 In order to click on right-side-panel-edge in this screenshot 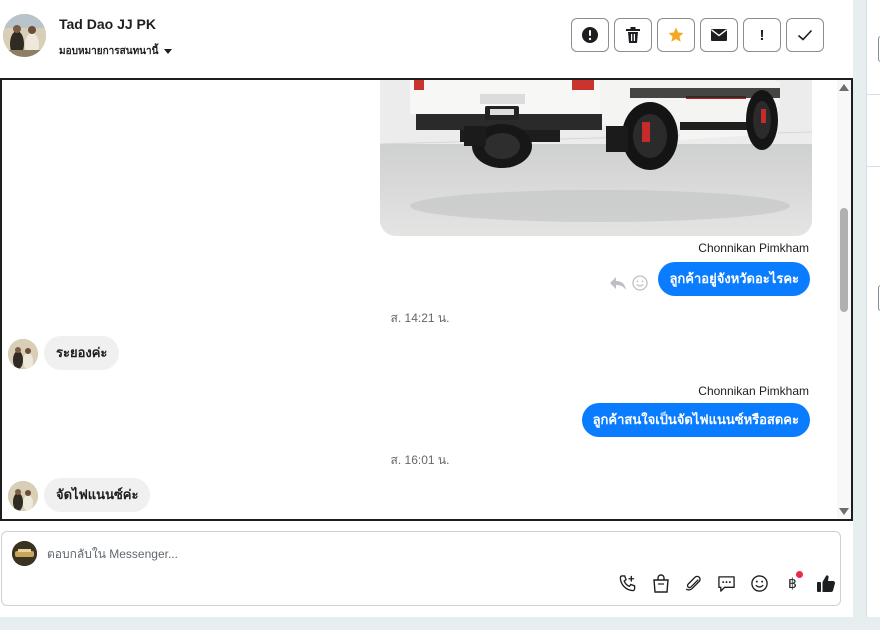, I will do `click(873, 308)`.